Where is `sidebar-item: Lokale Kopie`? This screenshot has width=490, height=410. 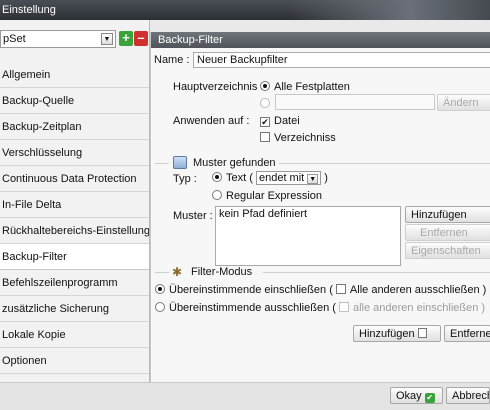
sidebar-item: Lokale Kopie is located at coordinates (74, 335).